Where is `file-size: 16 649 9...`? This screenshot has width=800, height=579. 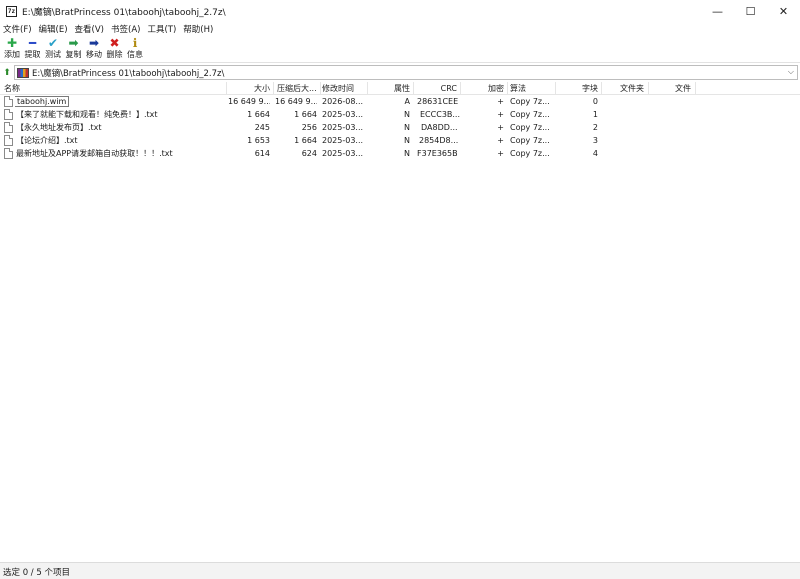 file-size: 16 649 9... is located at coordinates (249, 101).